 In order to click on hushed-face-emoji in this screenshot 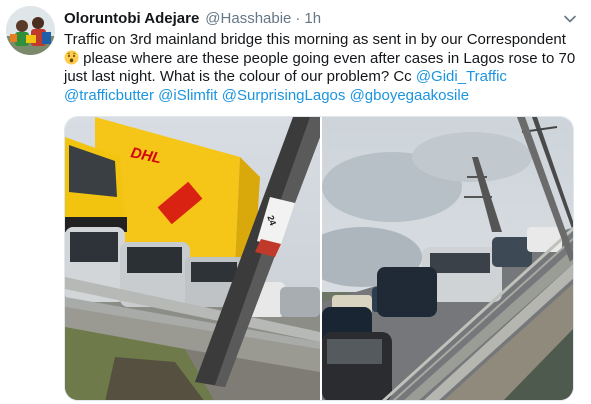, I will do `click(71, 57)`.